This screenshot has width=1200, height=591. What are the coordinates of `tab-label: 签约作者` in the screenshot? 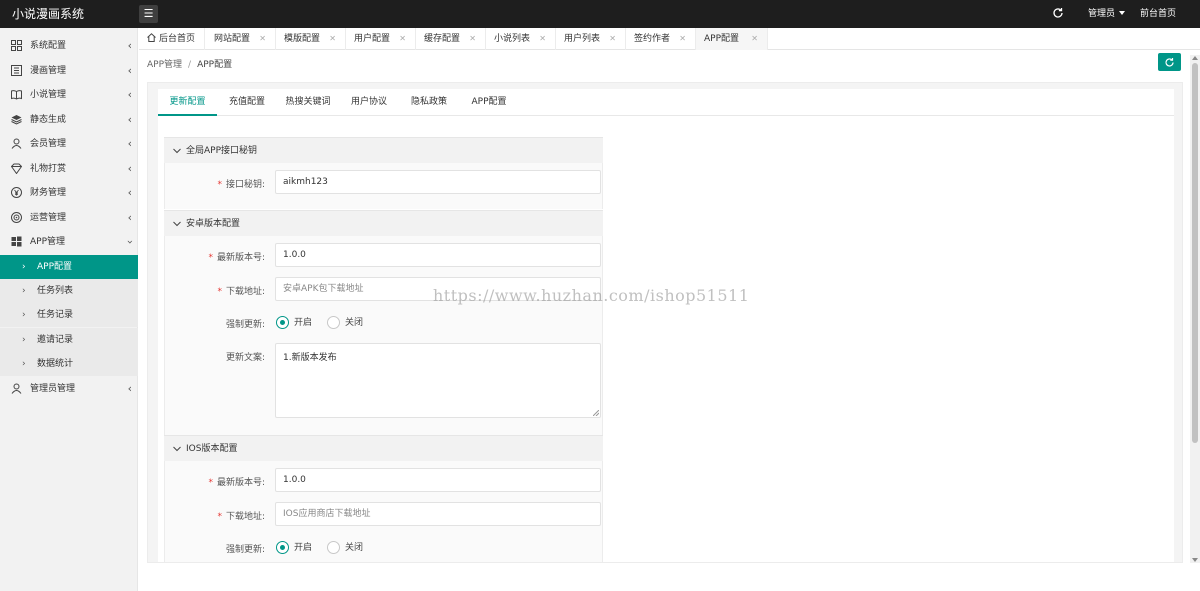 It's located at (652, 39).